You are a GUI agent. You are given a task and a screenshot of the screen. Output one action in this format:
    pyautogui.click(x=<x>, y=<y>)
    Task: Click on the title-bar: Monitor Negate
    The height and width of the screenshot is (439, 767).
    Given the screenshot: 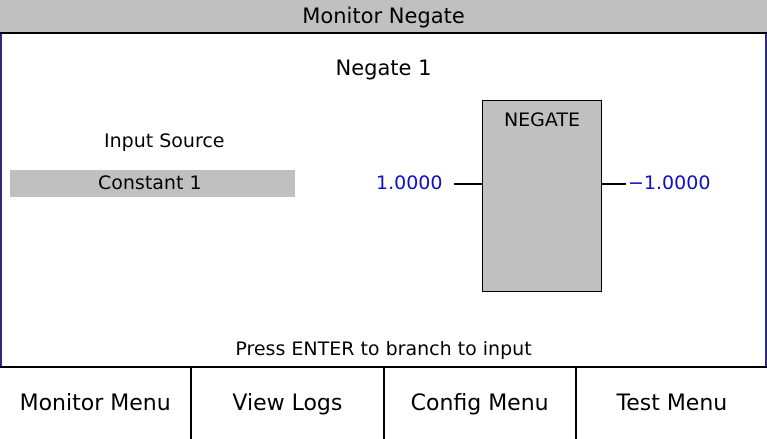 What is the action you would take?
    pyautogui.click(x=383, y=17)
    